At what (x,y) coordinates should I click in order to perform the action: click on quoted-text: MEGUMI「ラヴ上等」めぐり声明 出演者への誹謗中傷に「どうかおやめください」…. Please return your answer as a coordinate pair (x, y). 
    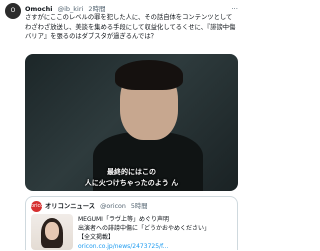
    Looking at the image, I should click on (156, 233).